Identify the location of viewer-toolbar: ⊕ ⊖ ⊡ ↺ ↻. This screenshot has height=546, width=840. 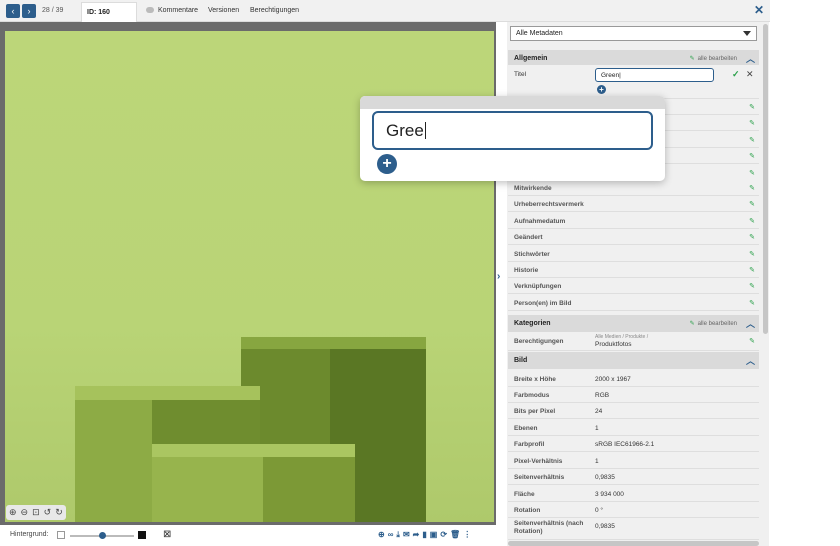
(36, 512).